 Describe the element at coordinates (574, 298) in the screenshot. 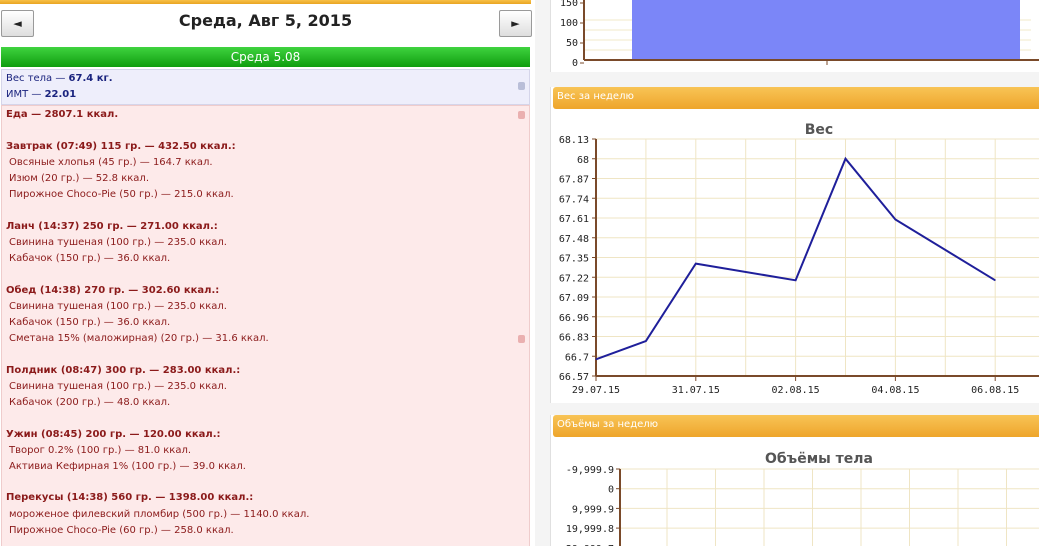

I see `y-tick-label: 67.09` at that location.